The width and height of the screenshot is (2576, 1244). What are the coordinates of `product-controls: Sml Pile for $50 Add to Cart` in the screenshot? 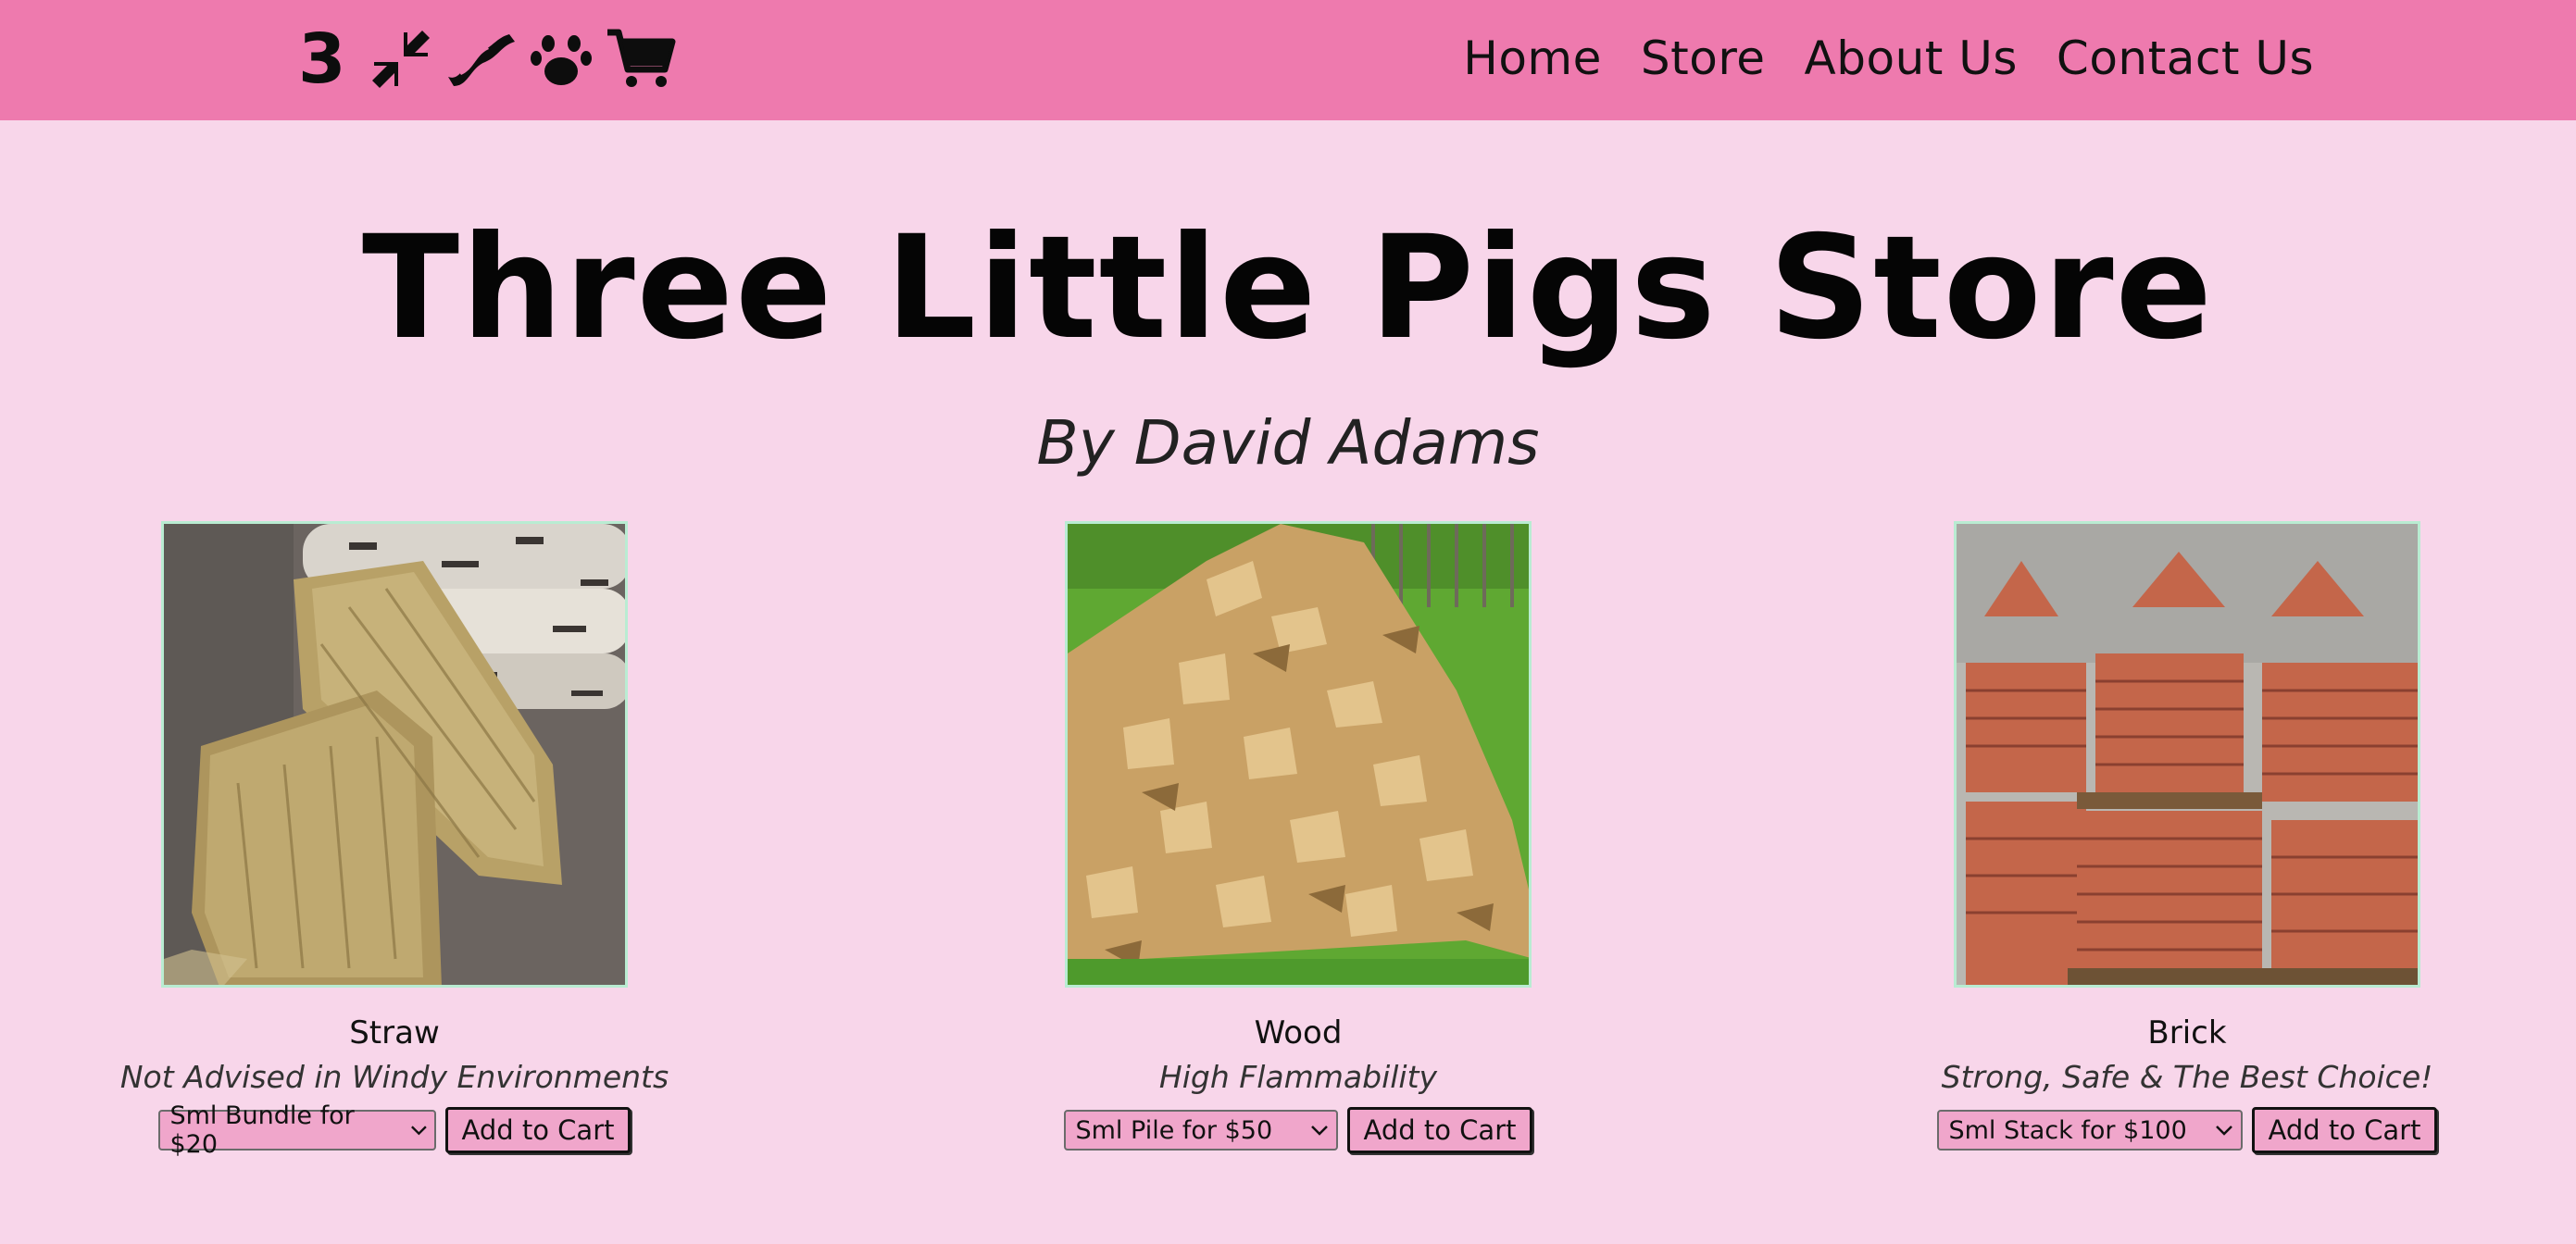 It's located at (1298, 1130).